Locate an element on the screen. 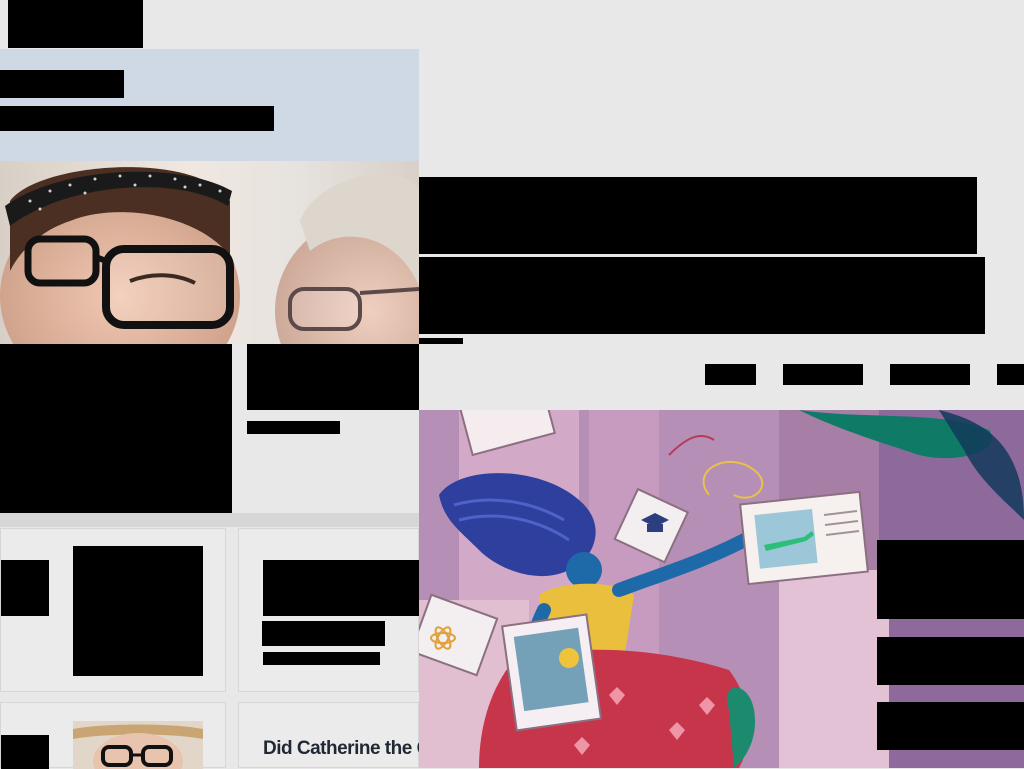 This screenshot has height=769, width=1024. portrait-thumbnail is located at coordinates (138, 745).